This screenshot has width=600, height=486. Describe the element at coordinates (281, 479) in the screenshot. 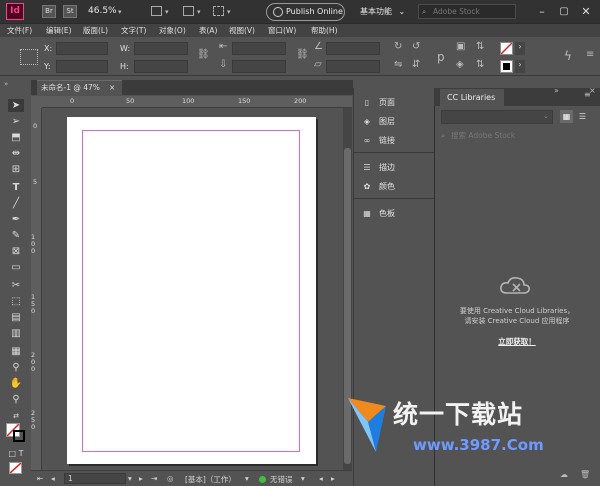

I see `preflight-status-label: 无错误` at that location.